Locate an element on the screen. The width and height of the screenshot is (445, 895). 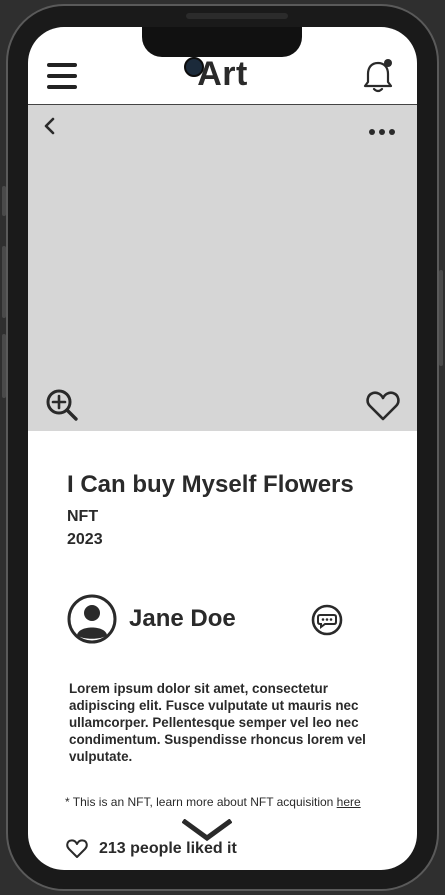
device-notch is located at coordinates (222, 42).